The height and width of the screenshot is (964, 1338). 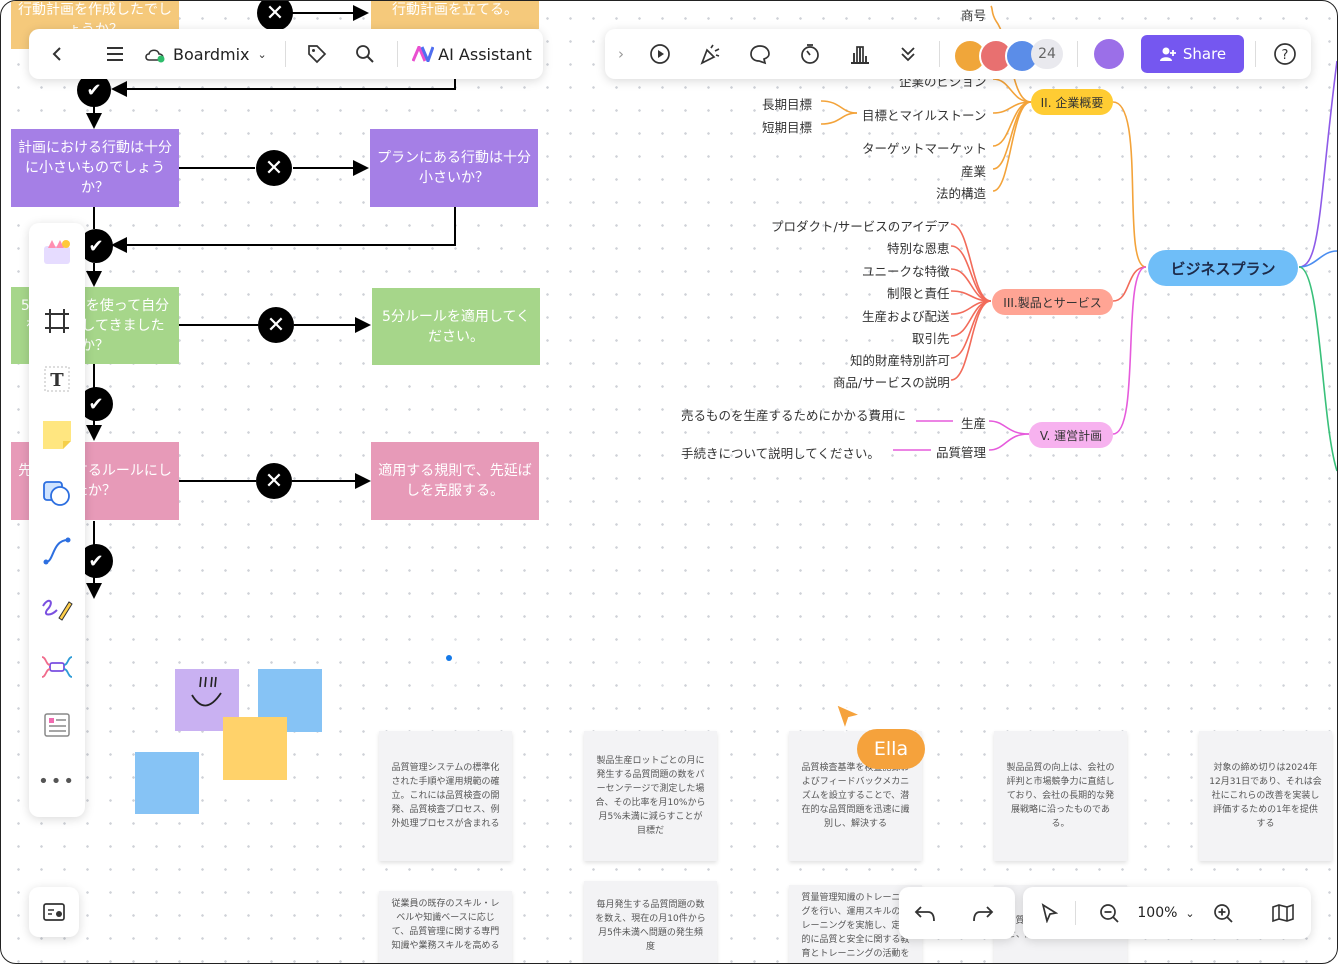 What do you see at coordinates (1047, 54) in the screenshot?
I see `user-count-badge: 24` at bounding box center [1047, 54].